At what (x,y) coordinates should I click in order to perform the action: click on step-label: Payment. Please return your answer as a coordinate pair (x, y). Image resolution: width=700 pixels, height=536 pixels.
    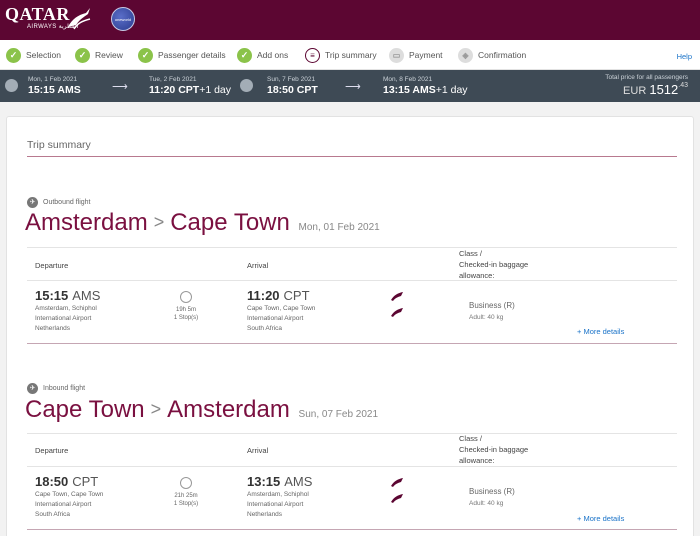
    Looking at the image, I should click on (426, 55).